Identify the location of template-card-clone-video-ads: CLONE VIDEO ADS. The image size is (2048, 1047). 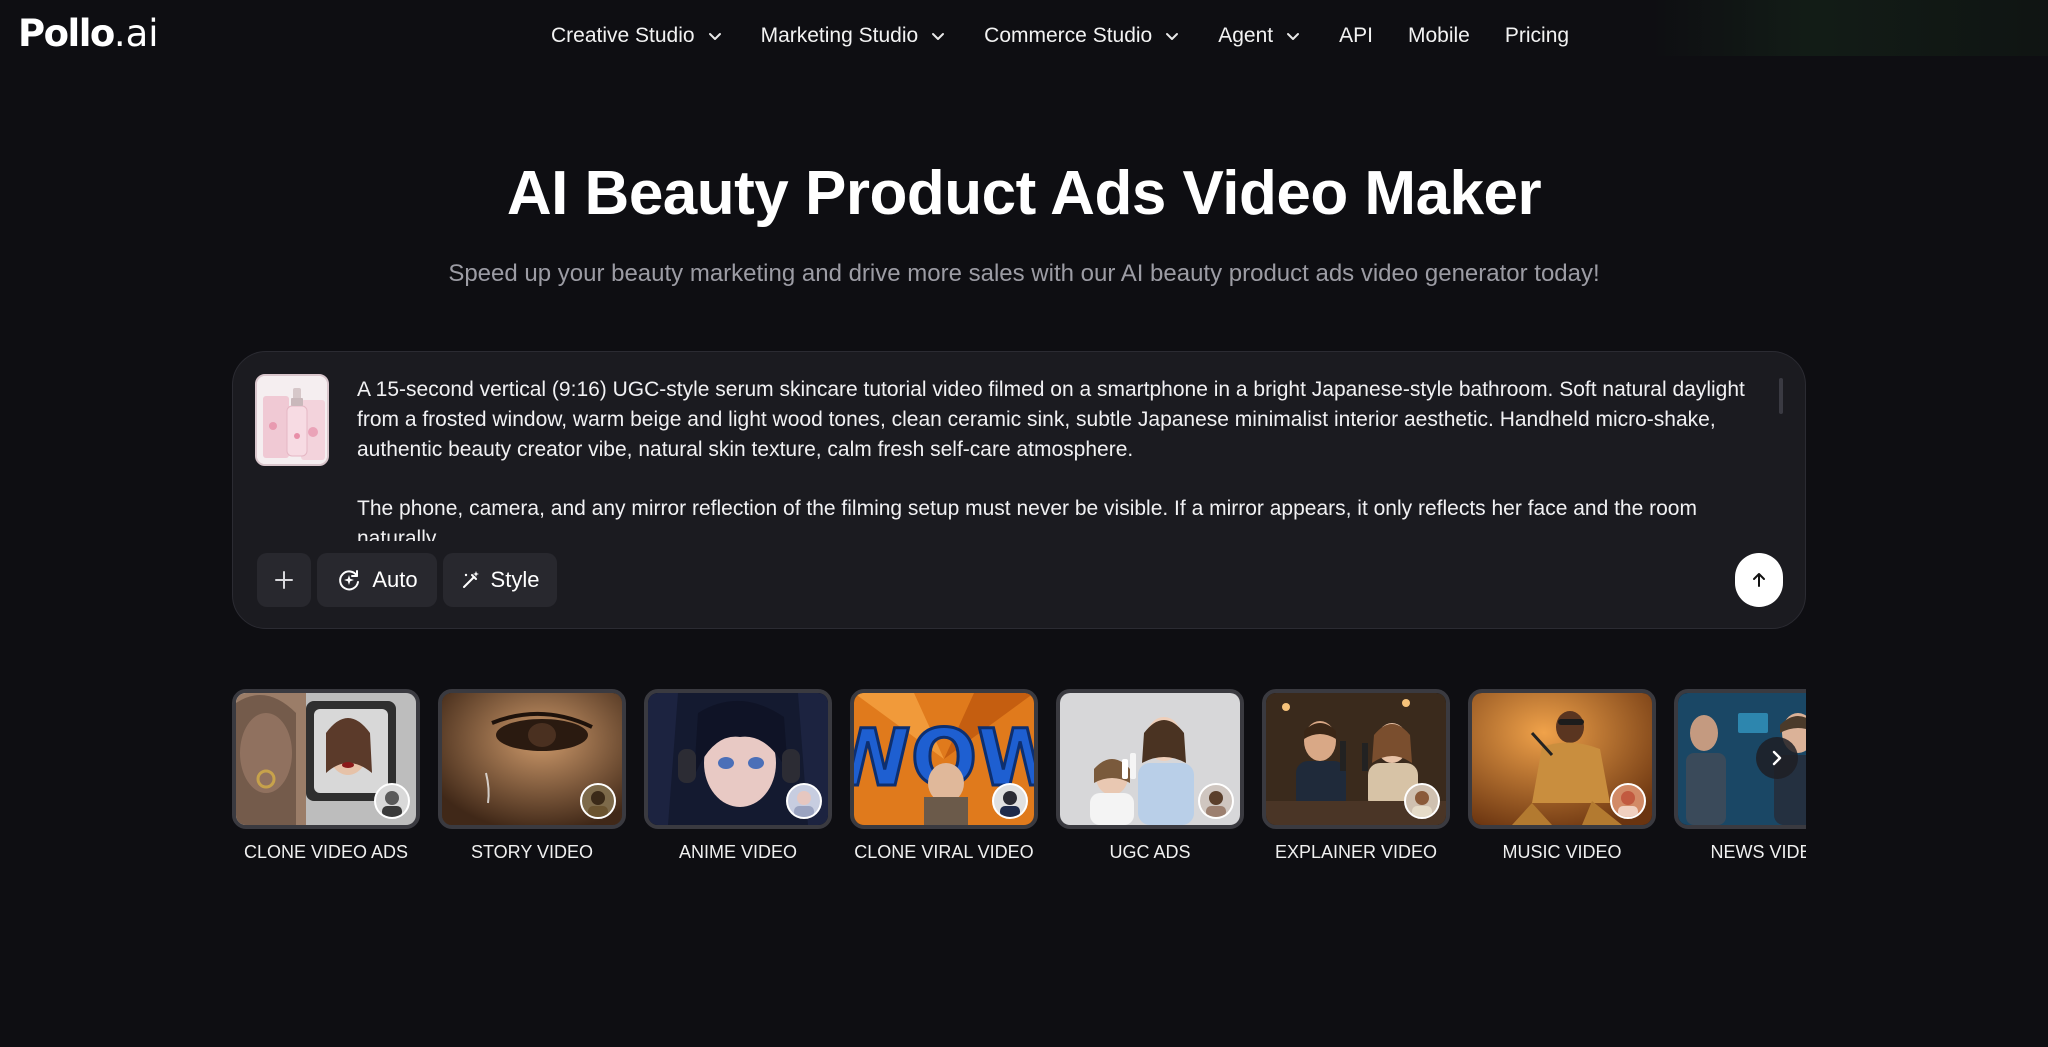
(326, 776).